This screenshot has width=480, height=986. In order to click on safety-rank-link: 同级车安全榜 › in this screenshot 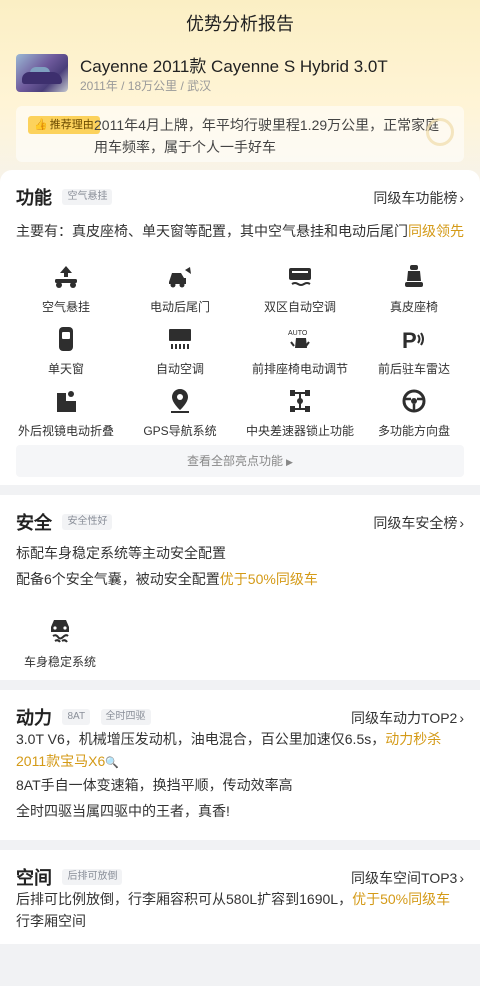, I will do `click(418, 523)`.